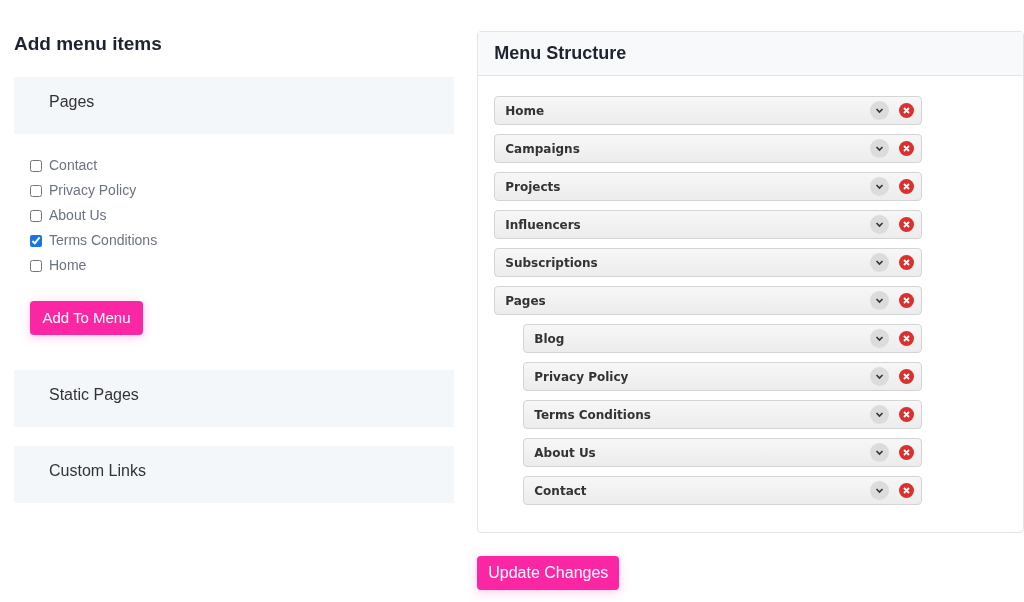  I want to click on menu-item-label: Pages, so click(526, 301).